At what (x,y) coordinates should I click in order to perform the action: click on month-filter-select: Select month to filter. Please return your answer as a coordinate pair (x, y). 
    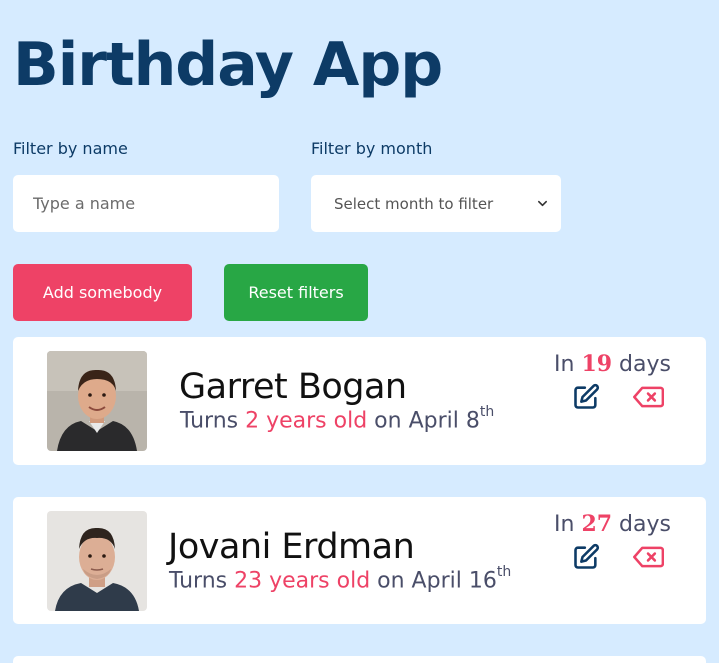
    Looking at the image, I should click on (436, 203).